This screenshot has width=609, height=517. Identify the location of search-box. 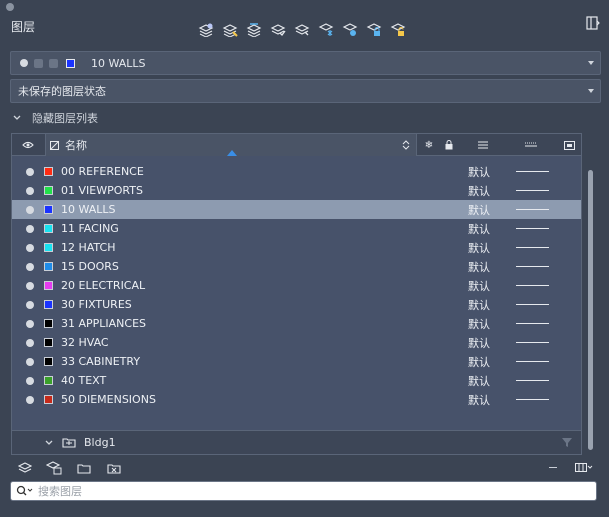
(303, 491).